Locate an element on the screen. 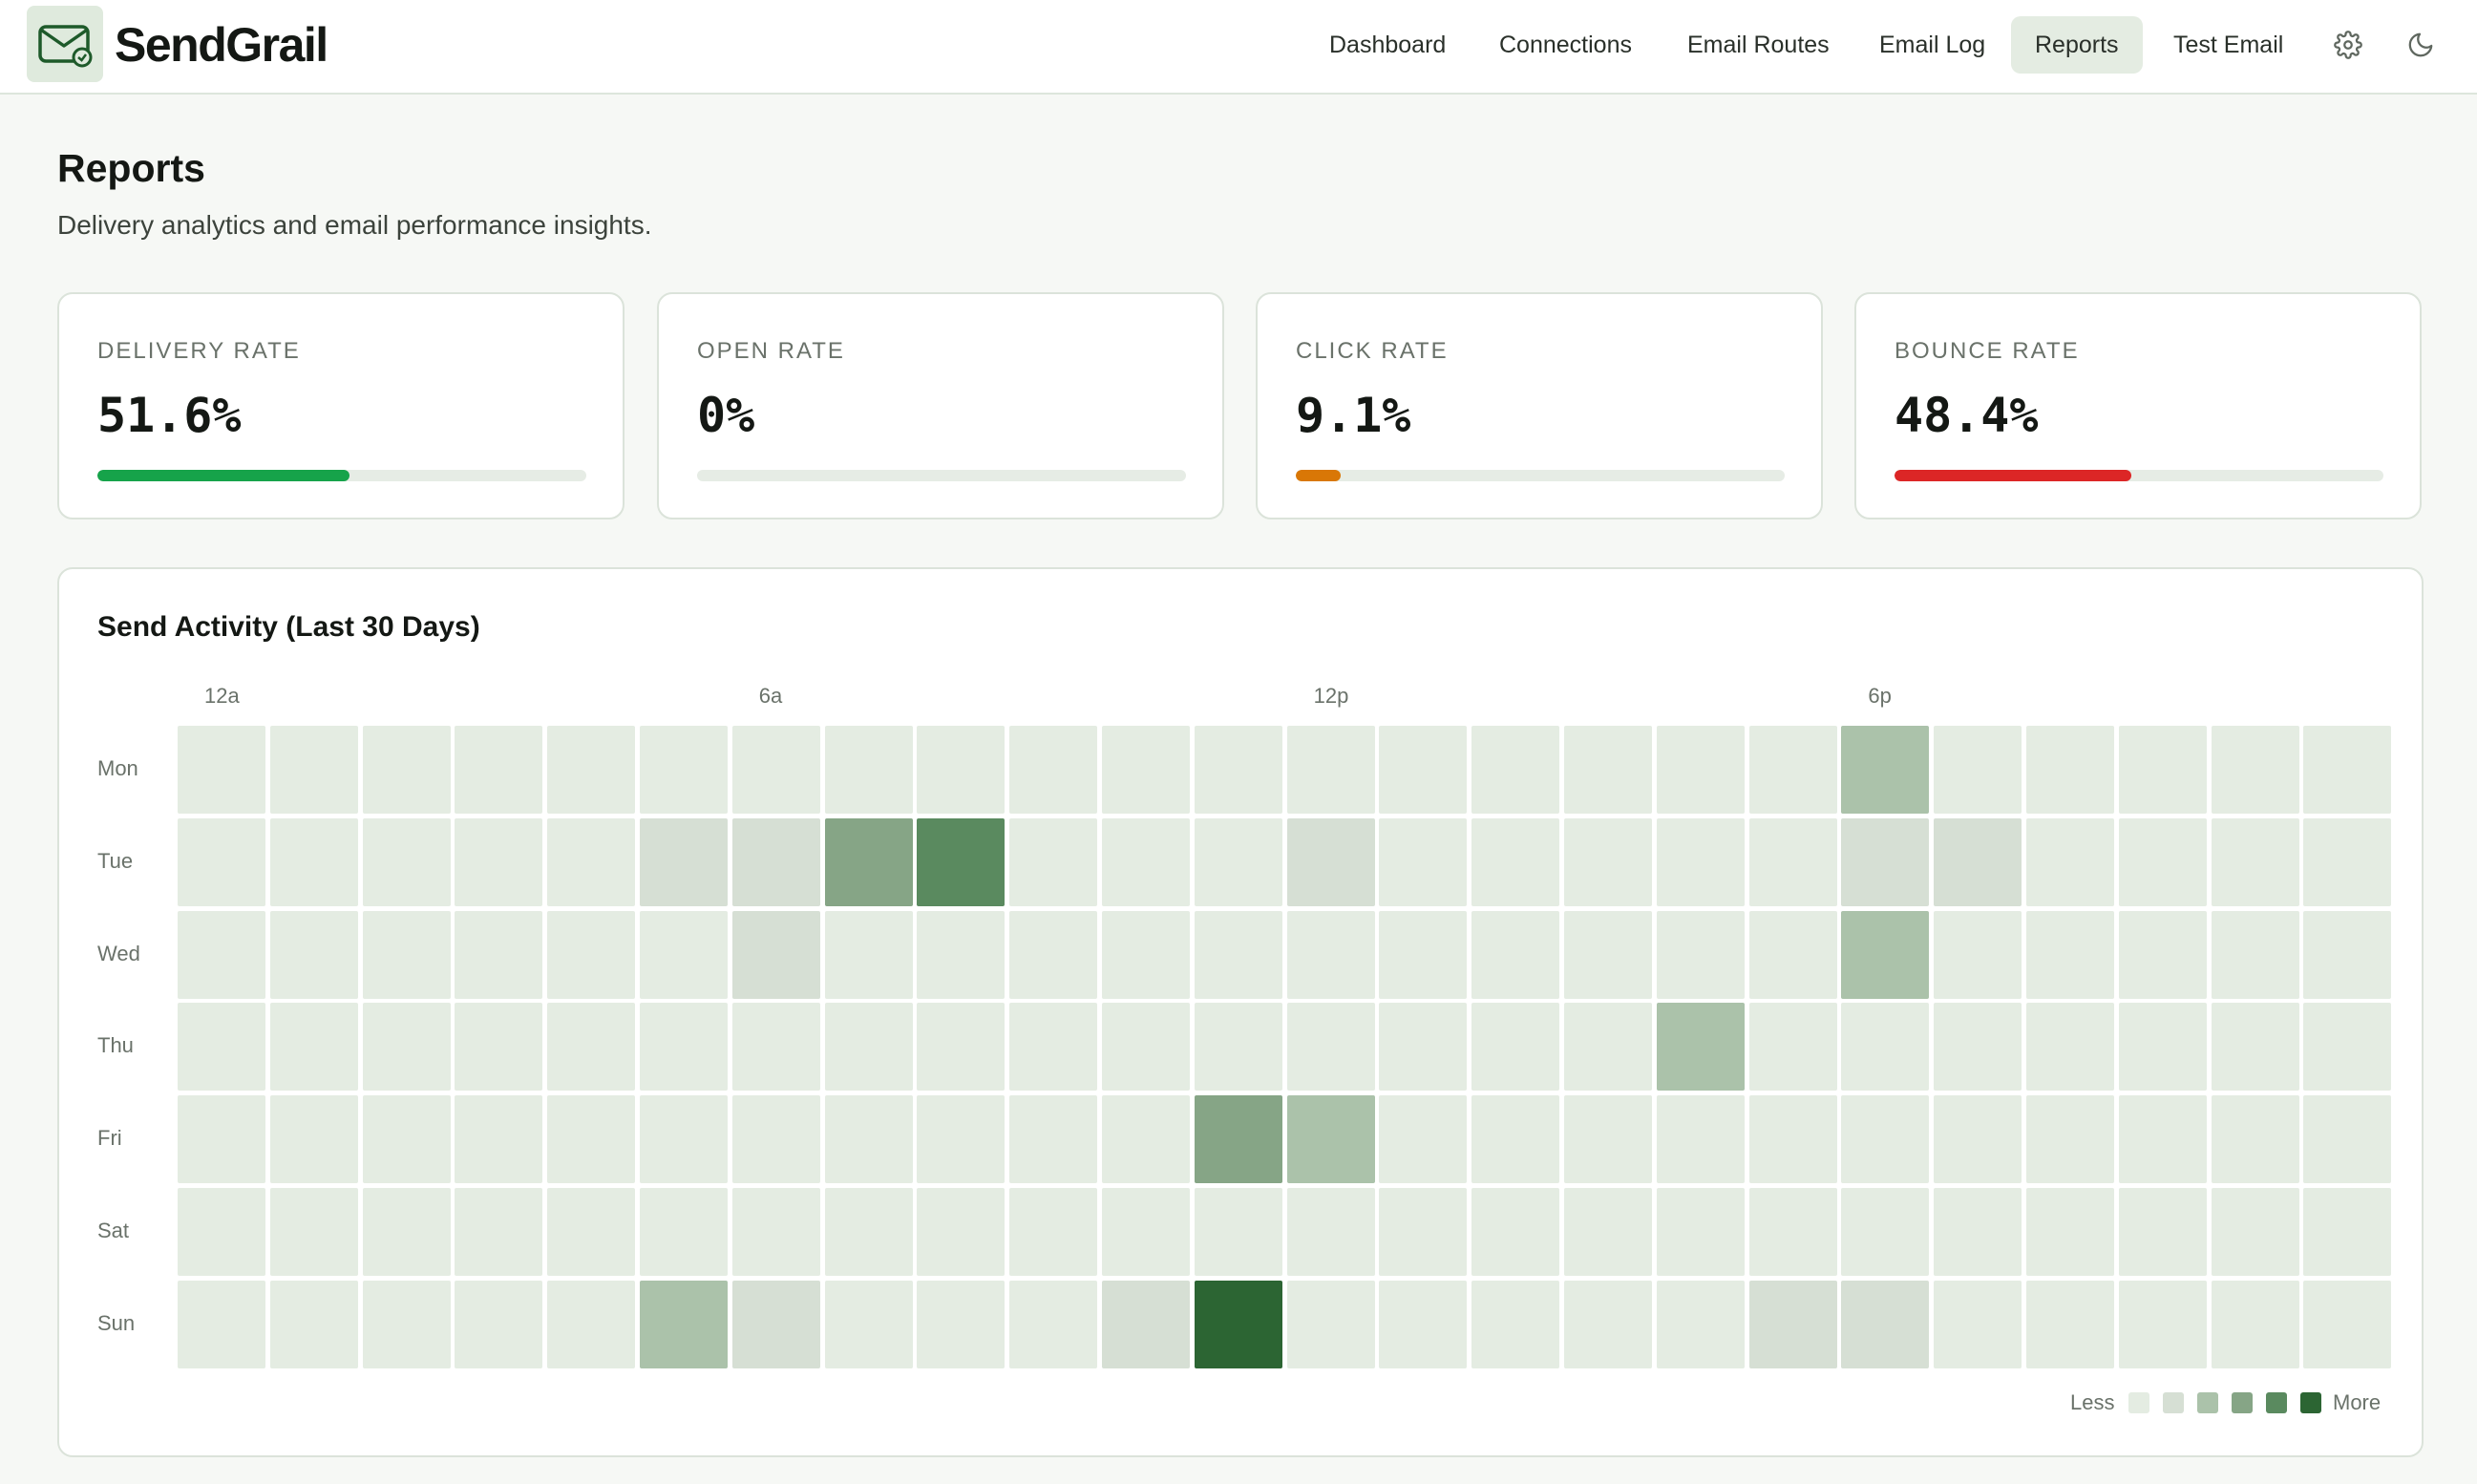 The width and height of the screenshot is (2477, 1484). moon-icon is located at coordinates (2421, 45).